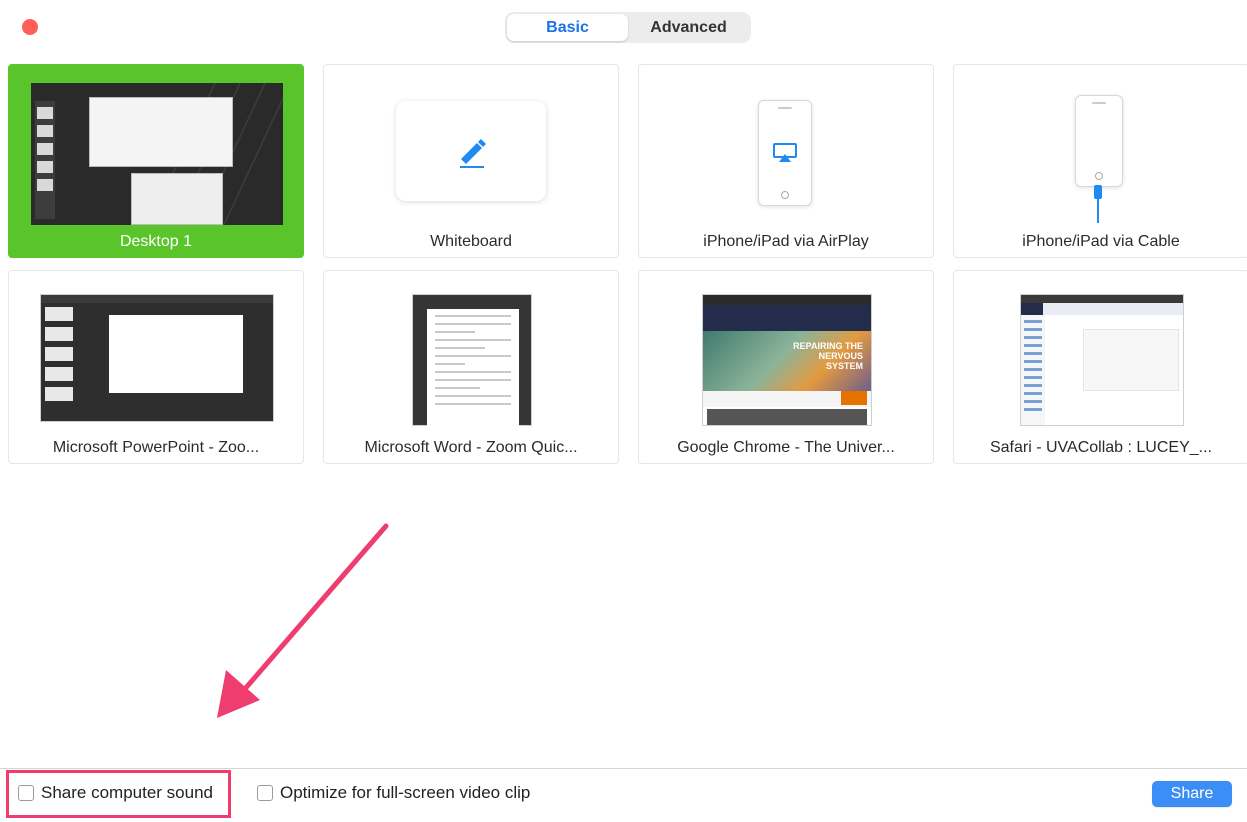 The width and height of the screenshot is (1247, 822). I want to click on share-mode-tabs: Basic Advanced, so click(628, 27).